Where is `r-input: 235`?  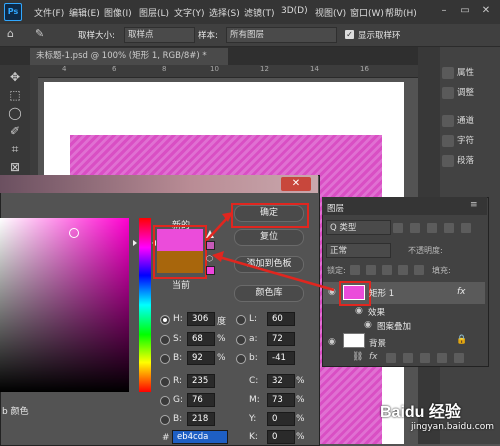 r-input: 235 is located at coordinates (201, 381).